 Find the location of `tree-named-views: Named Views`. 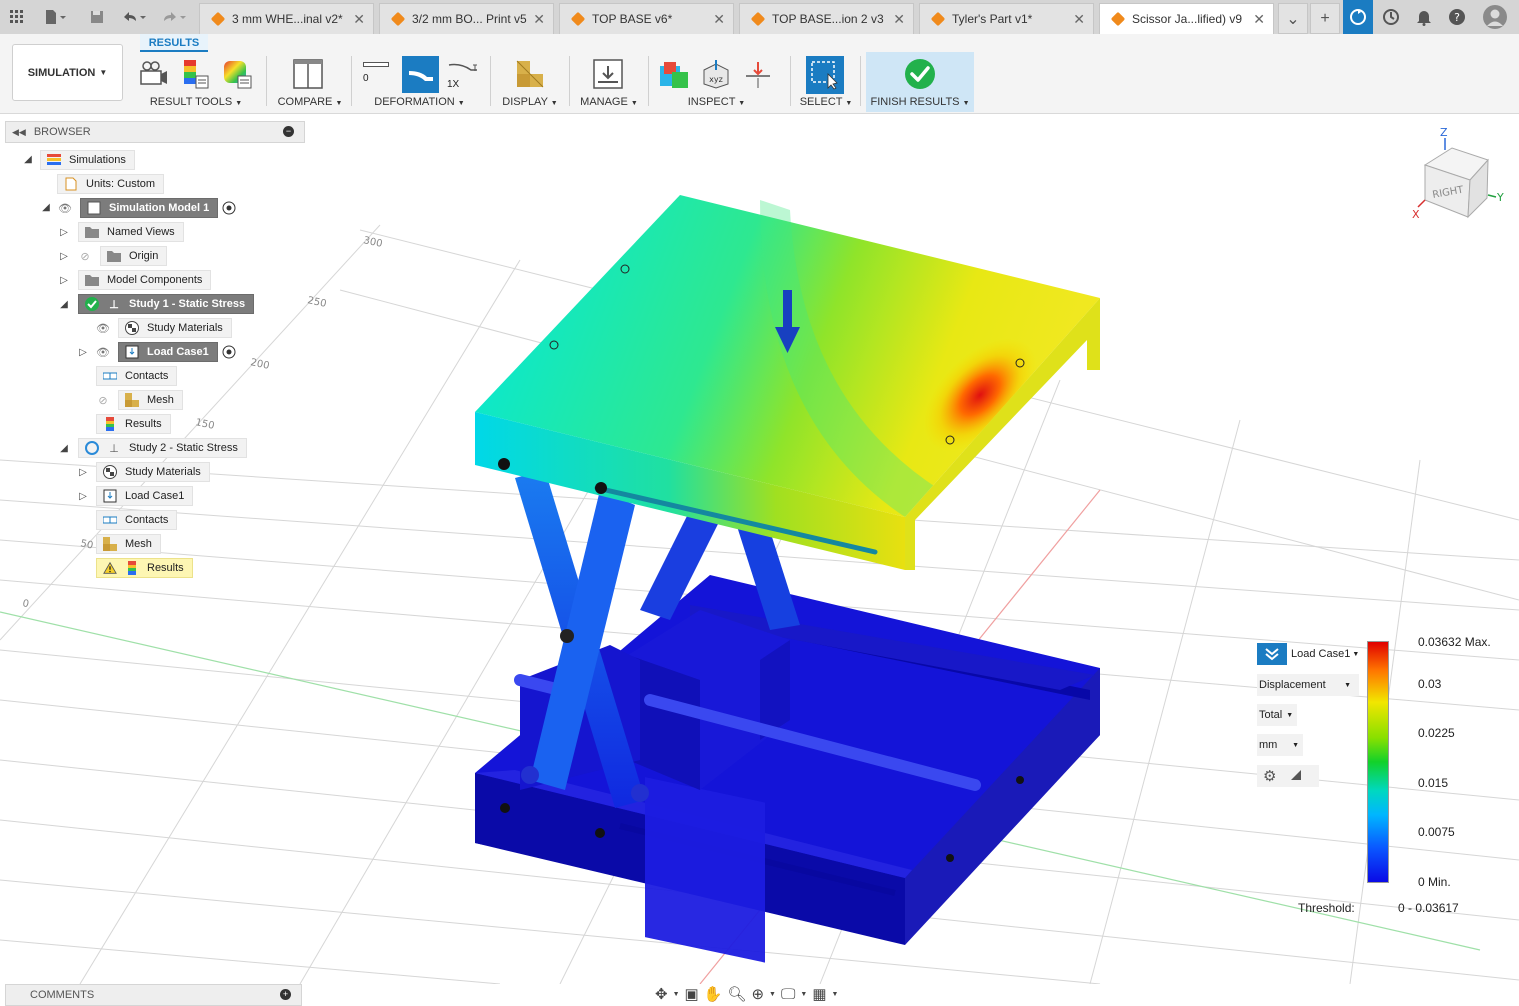

tree-named-views: Named Views is located at coordinates (131, 232).